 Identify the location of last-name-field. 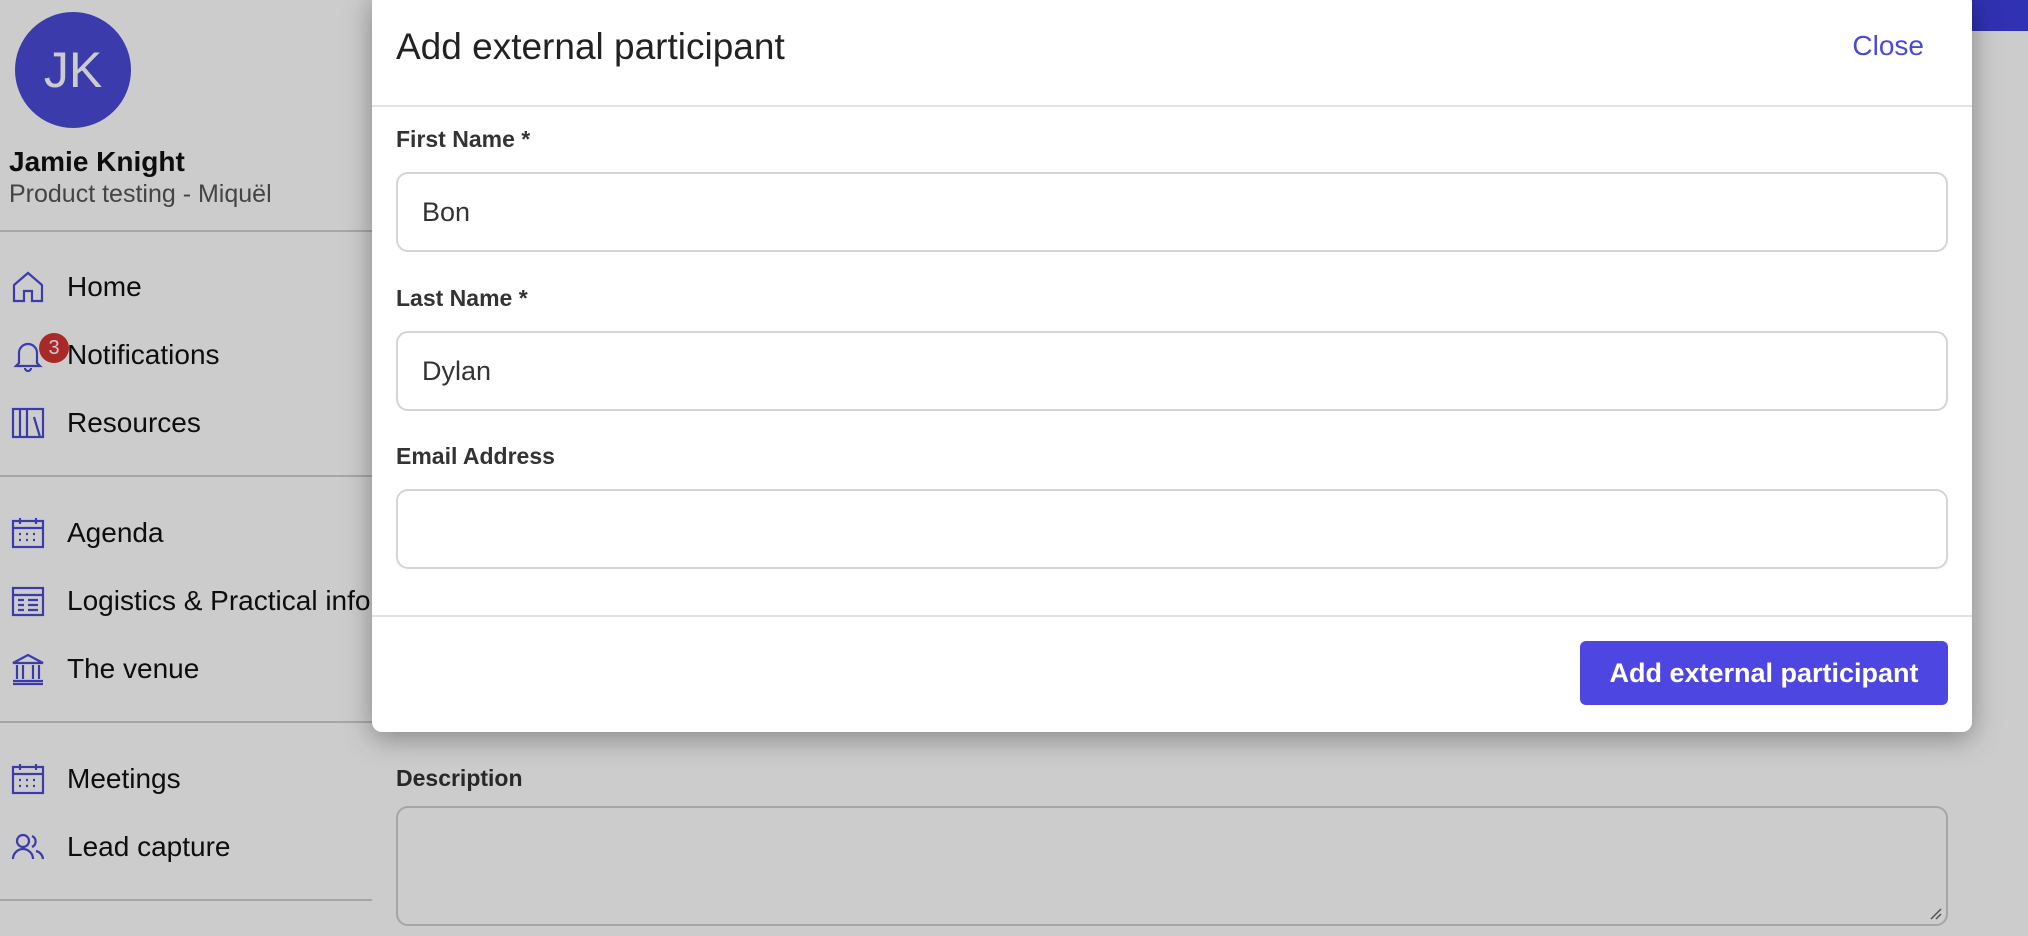
(1172, 371).